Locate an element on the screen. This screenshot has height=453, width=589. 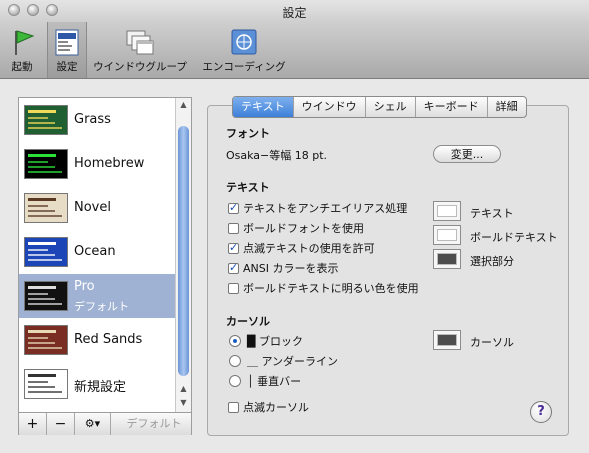
cursor-underline-radio: ＿ アンダーライン is located at coordinates (283, 361).